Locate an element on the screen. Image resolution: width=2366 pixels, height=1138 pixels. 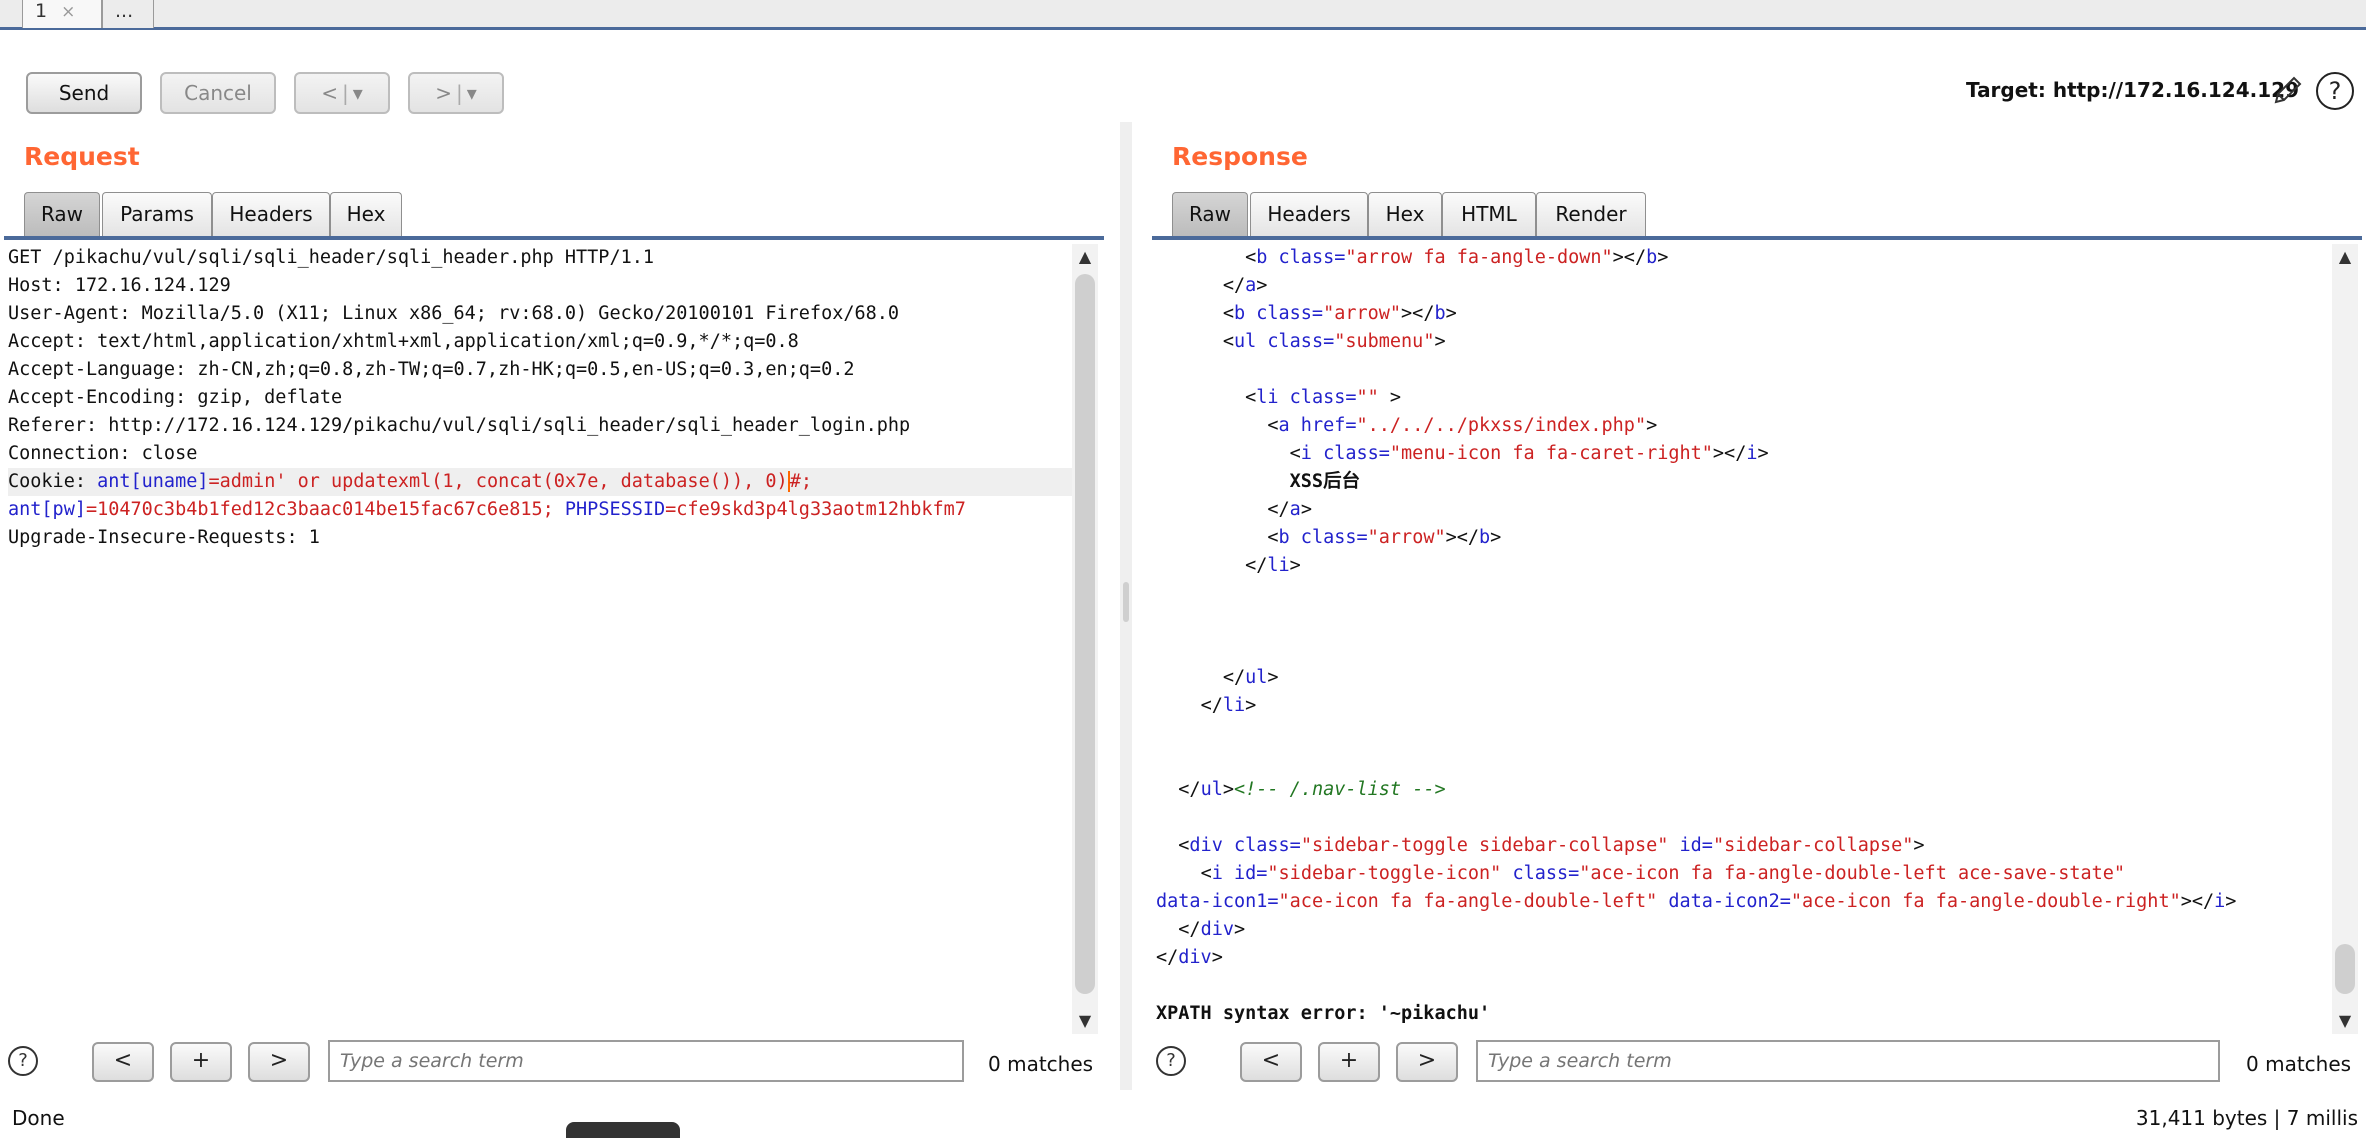
cookie-value: =cfe9skd3p4lg33aotm12hbkfm7 is located at coordinates (815, 509).